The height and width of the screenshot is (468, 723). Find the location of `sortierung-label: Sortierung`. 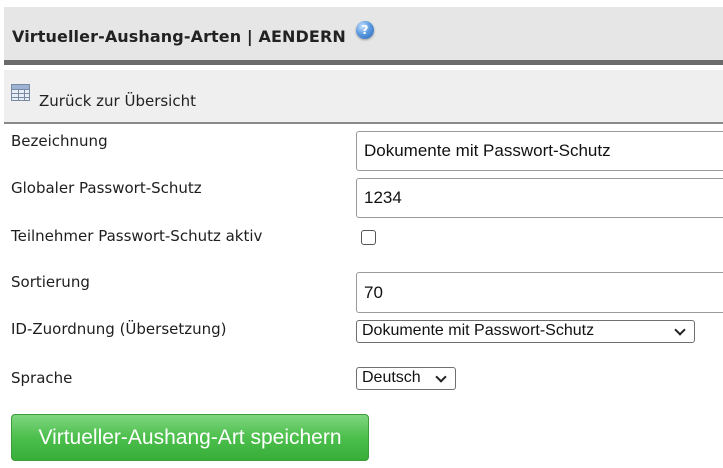

sortierung-label: Sortierung is located at coordinates (50, 282).